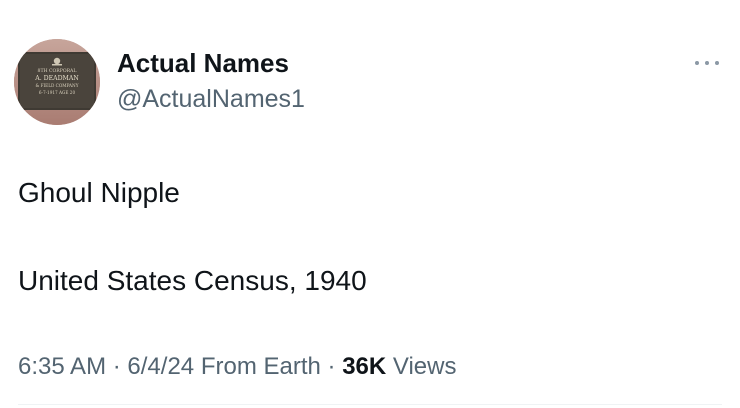 The height and width of the screenshot is (408, 740). Describe the element at coordinates (424, 366) in the screenshot. I see `views-label: Views` at that location.